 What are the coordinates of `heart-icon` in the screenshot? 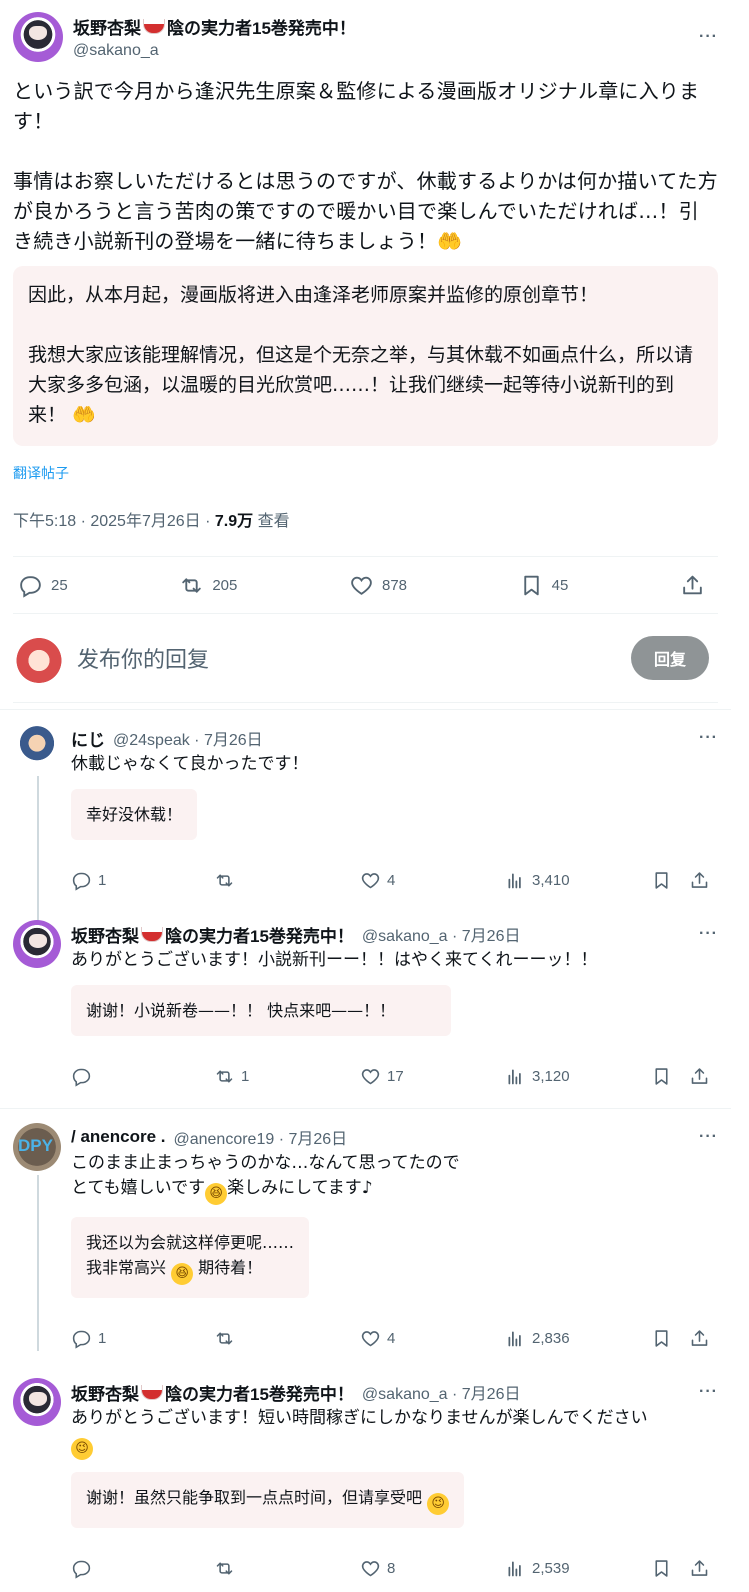 It's located at (370, 1076).